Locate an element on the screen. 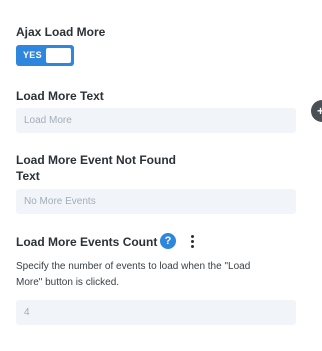 This screenshot has height=351, width=322. help-icon: ? is located at coordinates (168, 241).